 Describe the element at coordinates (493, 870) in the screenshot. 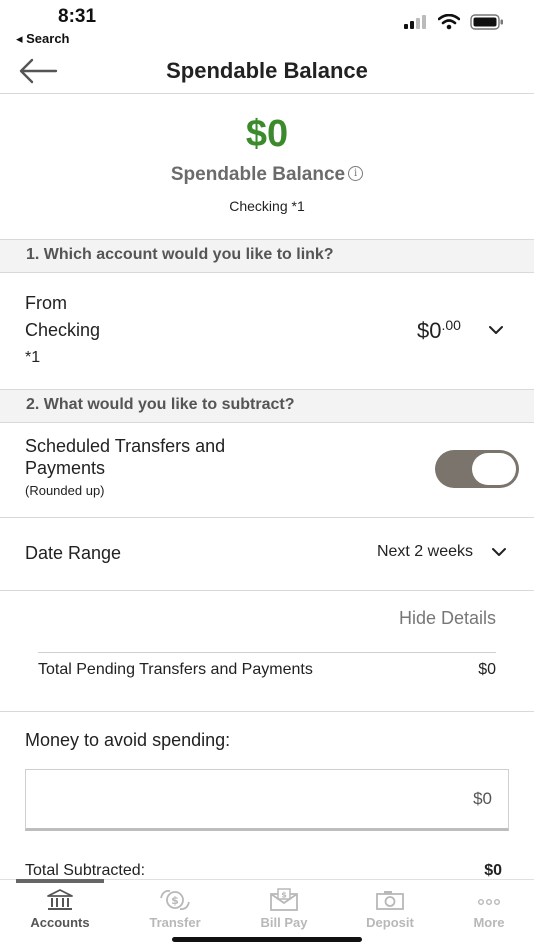

I see `total-subtracted-value: $0` at that location.